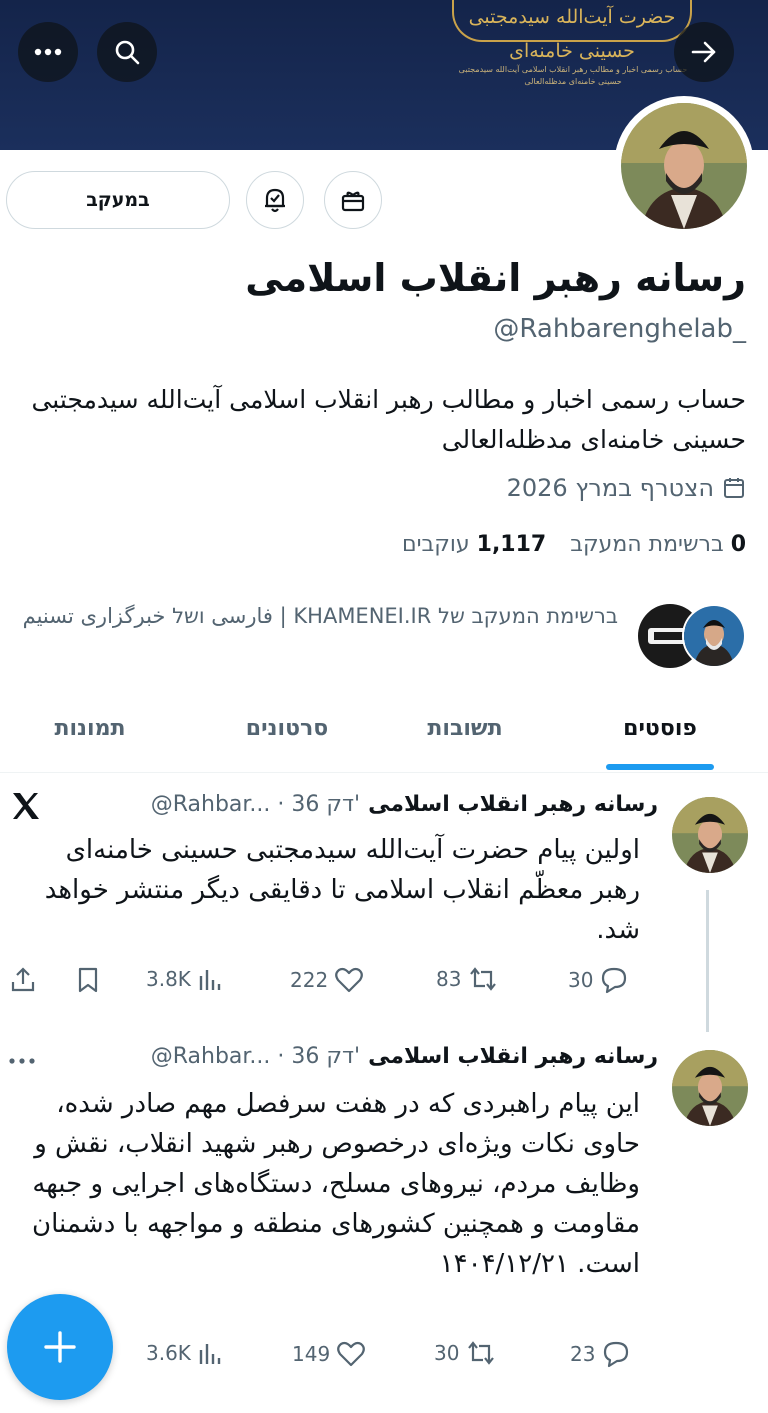 The image size is (768, 1413). I want to click on views-button: 3.8K, so click(184, 979).